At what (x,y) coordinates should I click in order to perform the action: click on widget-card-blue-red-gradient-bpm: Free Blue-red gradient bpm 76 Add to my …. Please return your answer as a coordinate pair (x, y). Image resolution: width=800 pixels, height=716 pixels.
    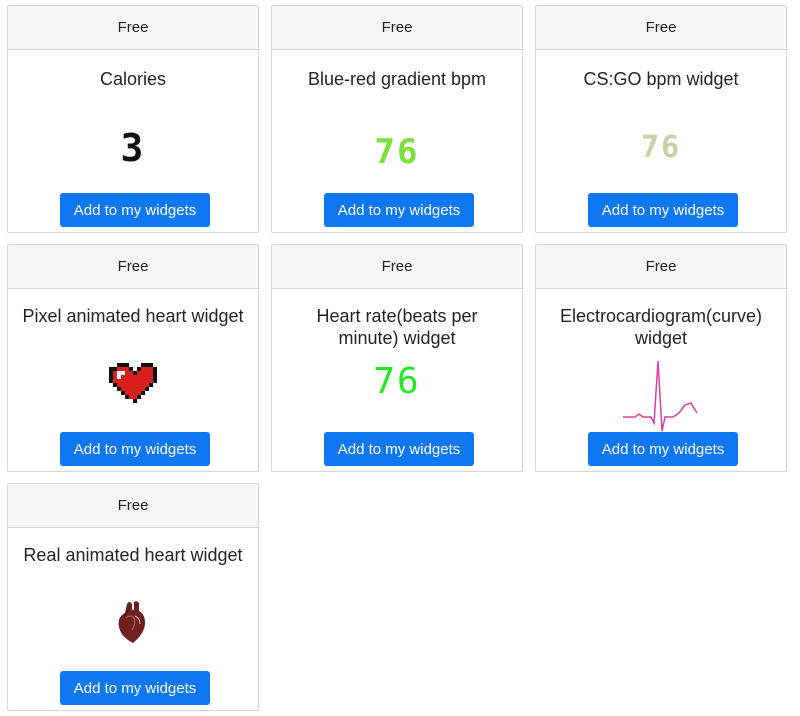
    Looking at the image, I should click on (397, 119).